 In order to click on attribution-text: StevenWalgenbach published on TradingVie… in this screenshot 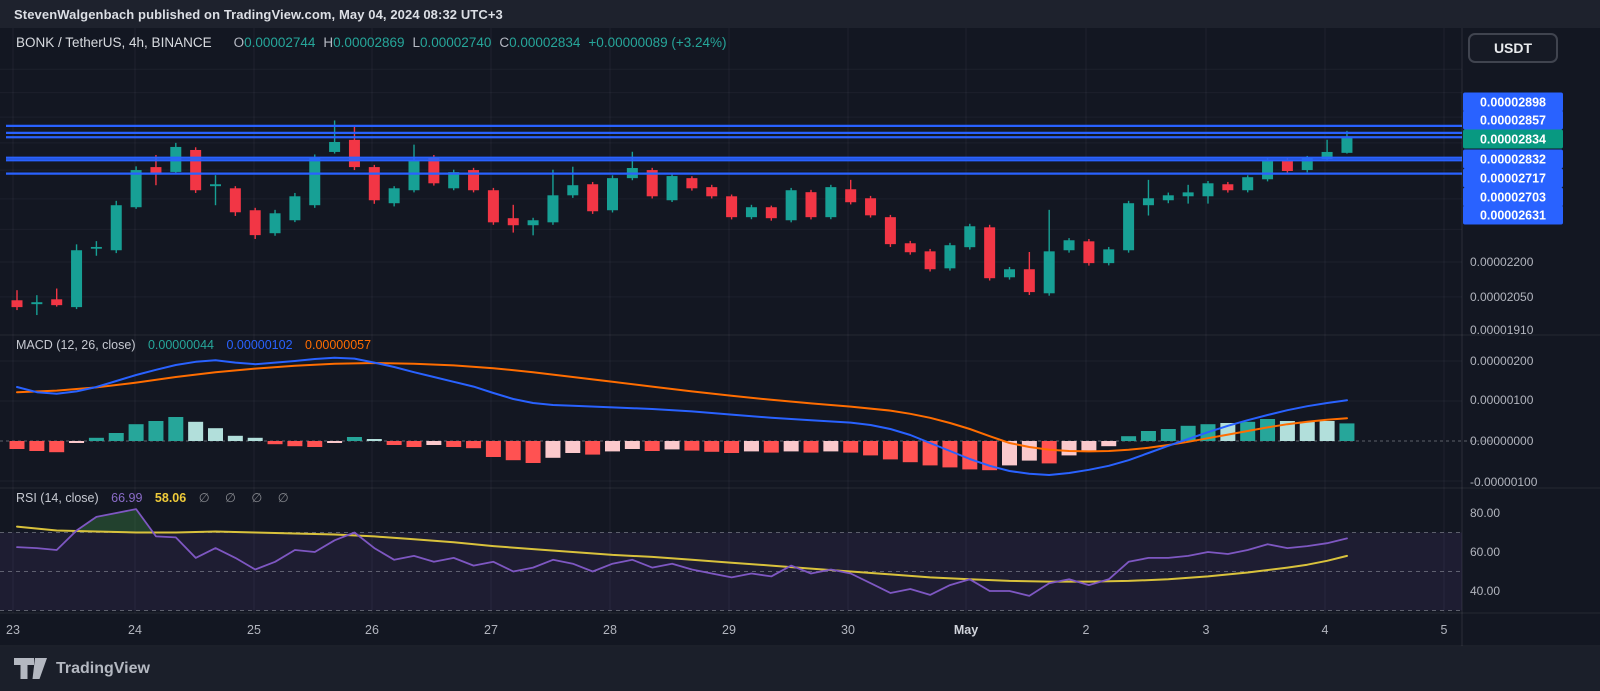, I will do `click(258, 14)`.